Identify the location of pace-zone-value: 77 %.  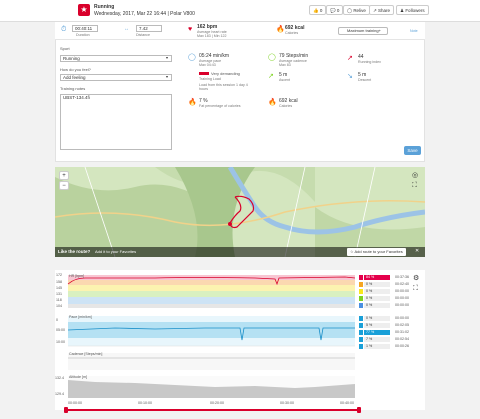
(377, 332).